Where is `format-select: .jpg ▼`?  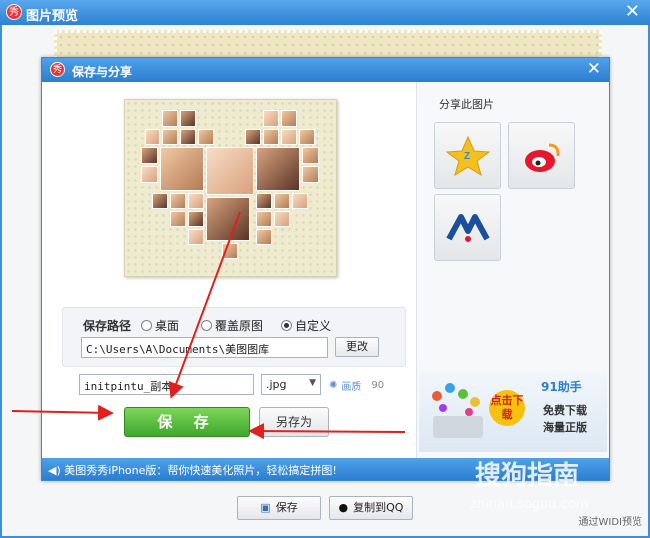
format-select: .jpg ▼ is located at coordinates (291, 384).